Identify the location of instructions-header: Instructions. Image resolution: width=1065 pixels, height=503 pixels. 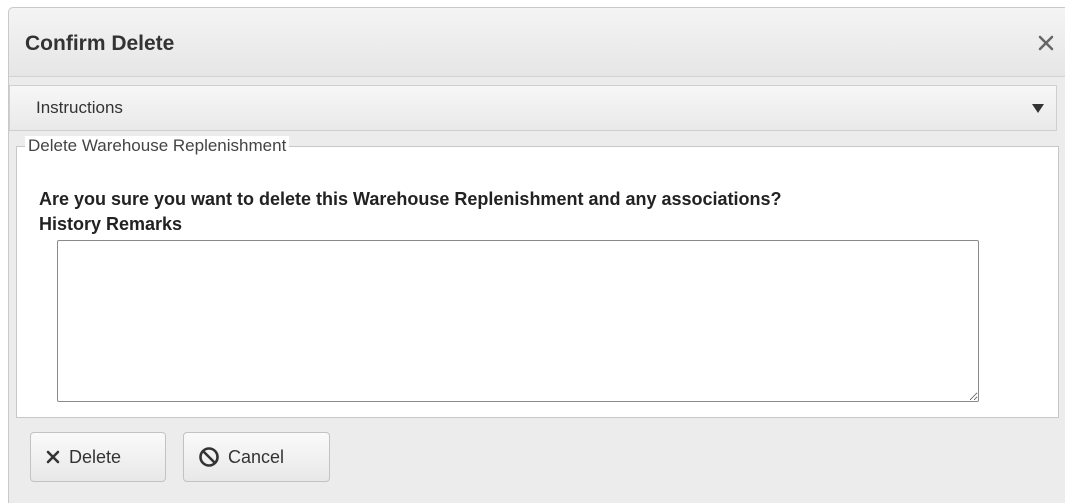
(533, 108).